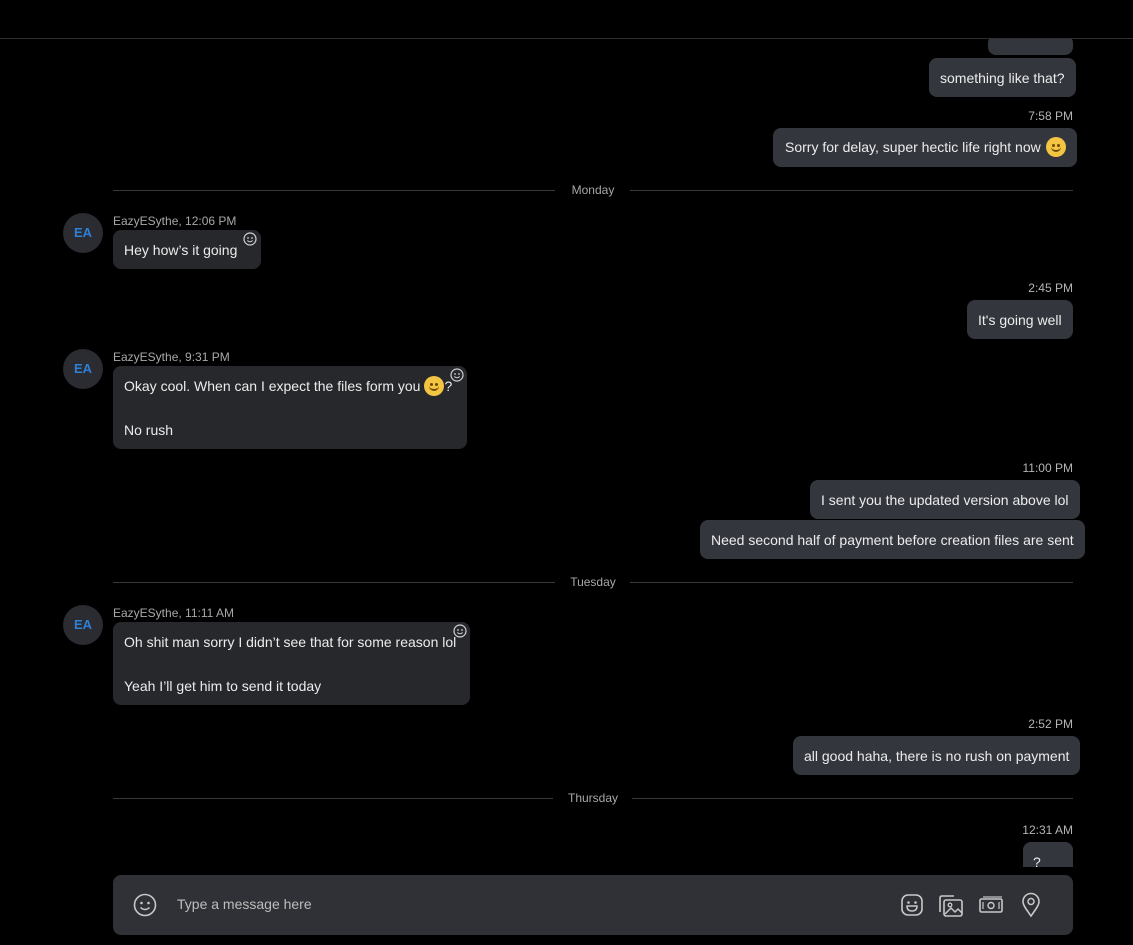  I want to click on message-text: Hey how’s it going, so click(181, 250).